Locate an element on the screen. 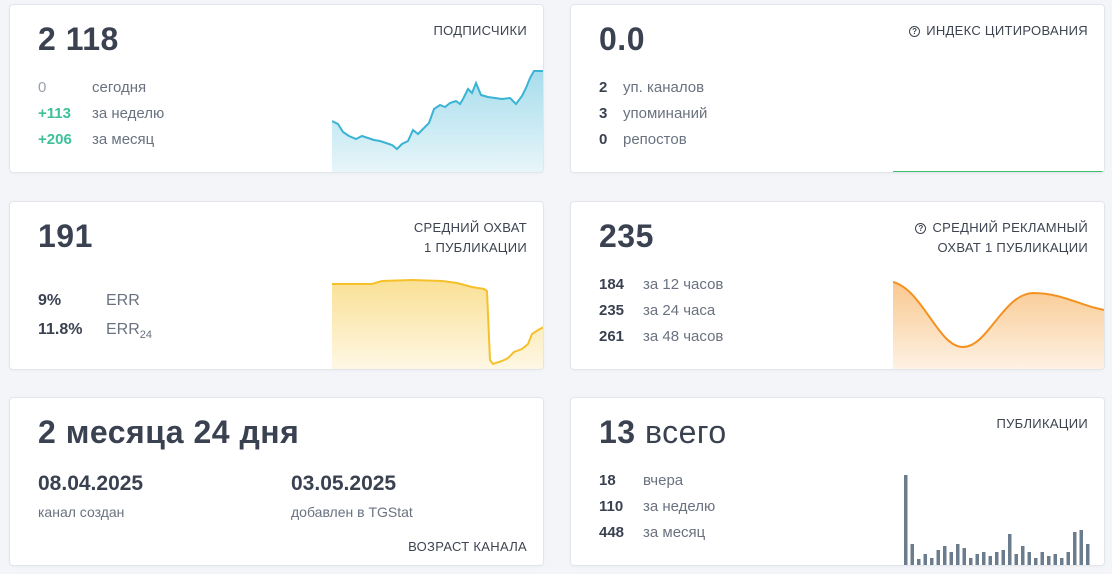  reach-sparkline is located at coordinates (437, 323).